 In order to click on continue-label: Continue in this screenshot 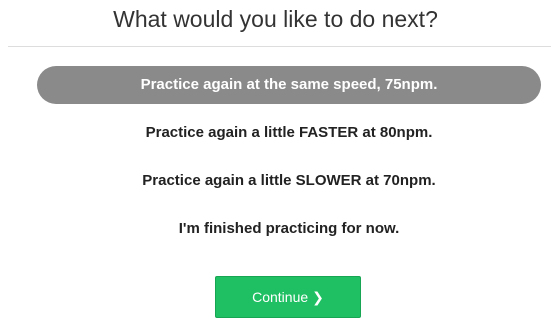, I will do `click(280, 297)`.